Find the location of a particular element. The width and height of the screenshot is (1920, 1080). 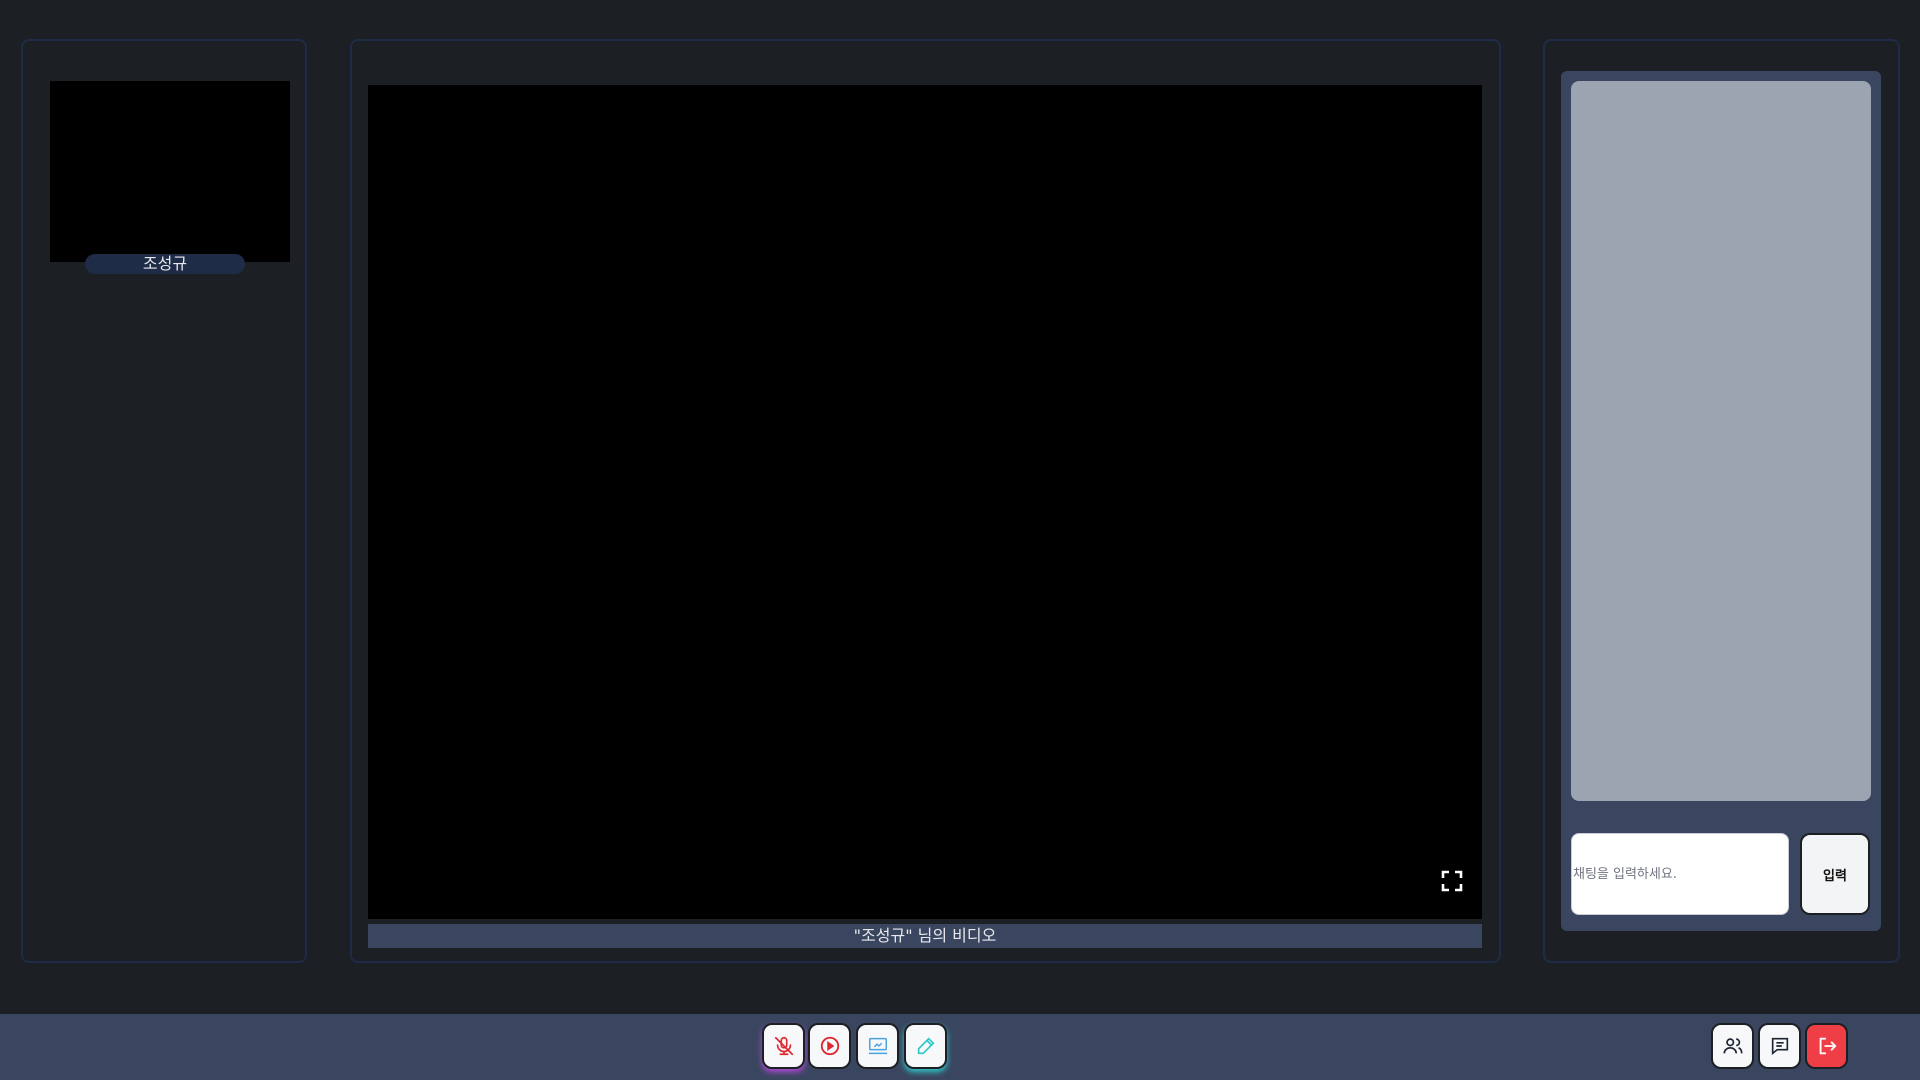

participant-video-thumbnail is located at coordinates (170, 171).